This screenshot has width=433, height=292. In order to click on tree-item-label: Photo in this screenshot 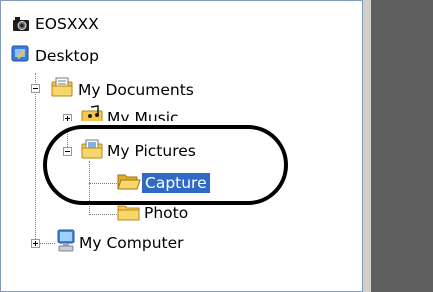, I will do `click(166, 213)`.